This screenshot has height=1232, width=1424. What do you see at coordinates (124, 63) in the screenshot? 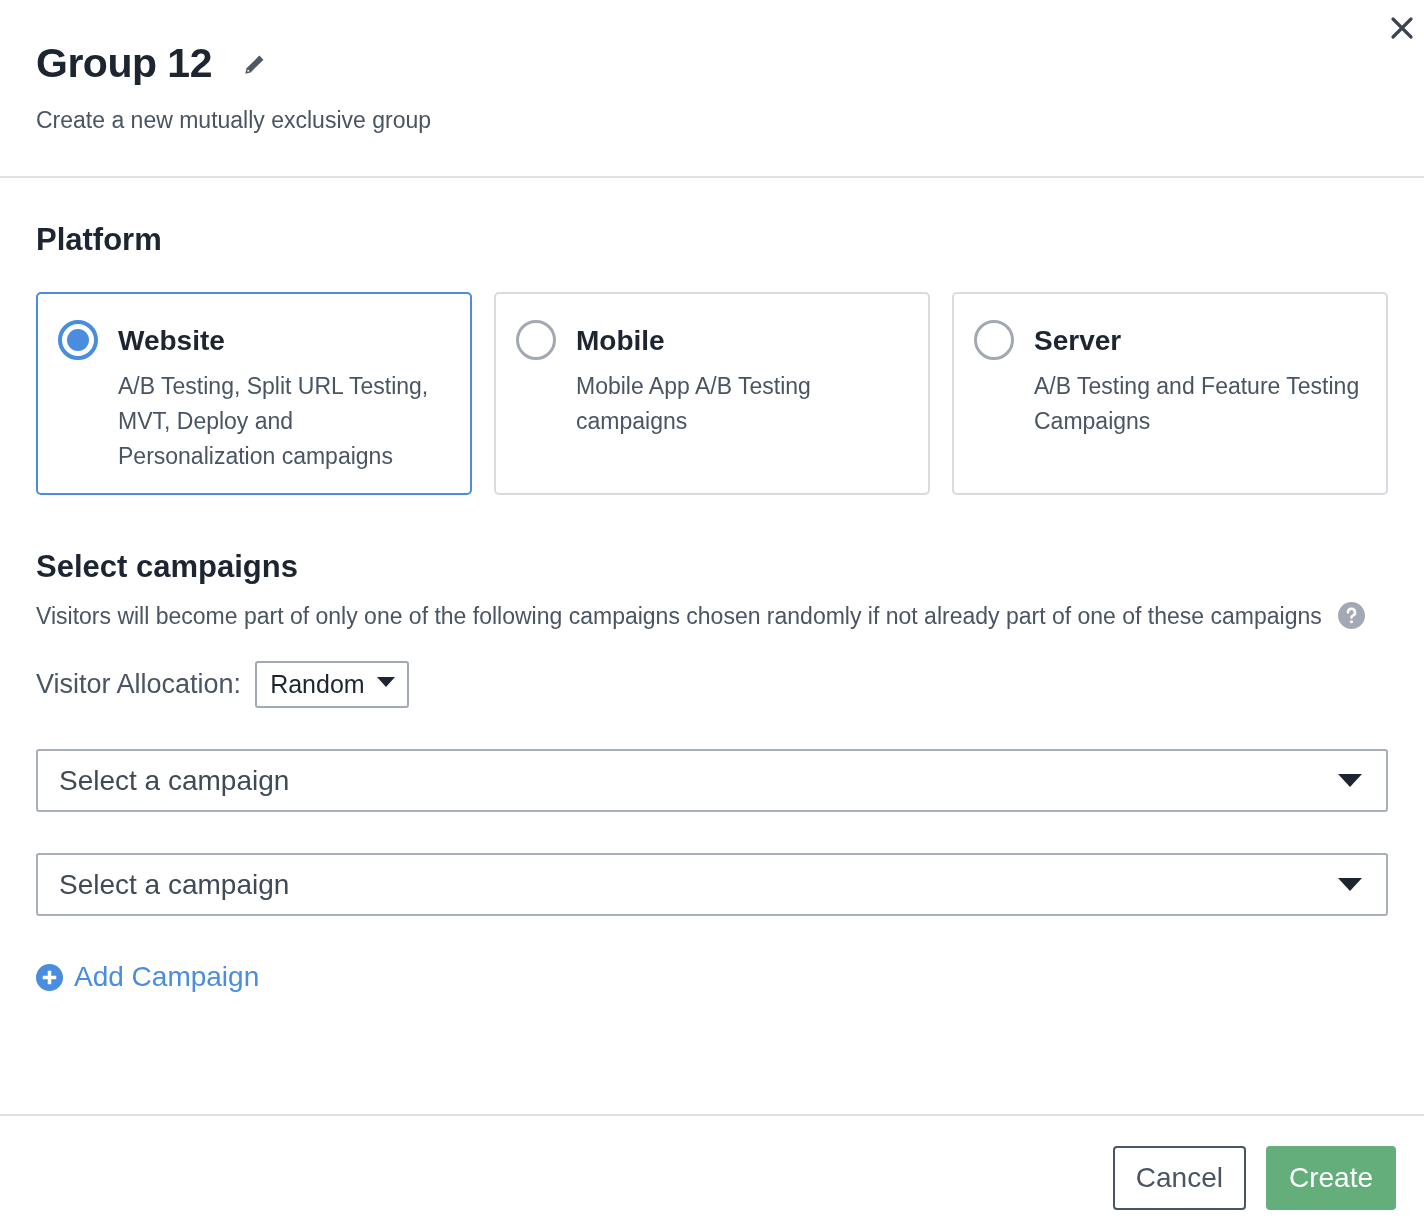
I see `group-title: Group 12` at bounding box center [124, 63].